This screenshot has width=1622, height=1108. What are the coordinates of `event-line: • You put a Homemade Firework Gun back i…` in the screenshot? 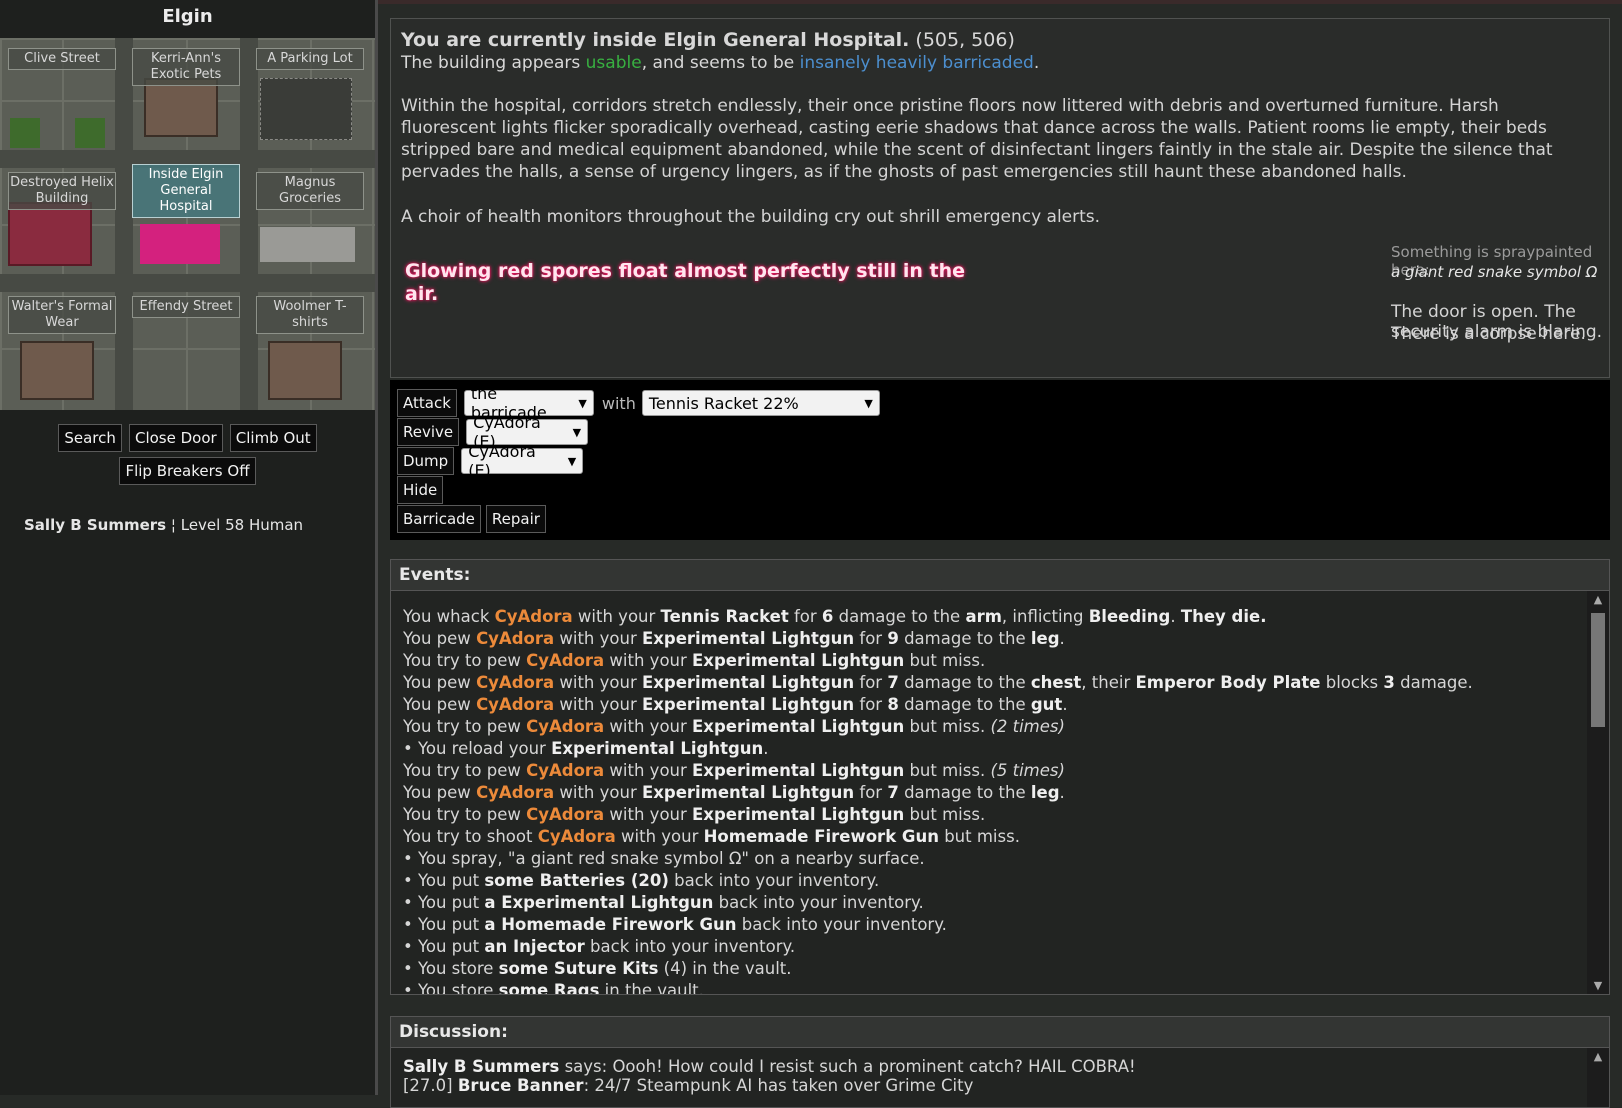 It's located at (995, 925).